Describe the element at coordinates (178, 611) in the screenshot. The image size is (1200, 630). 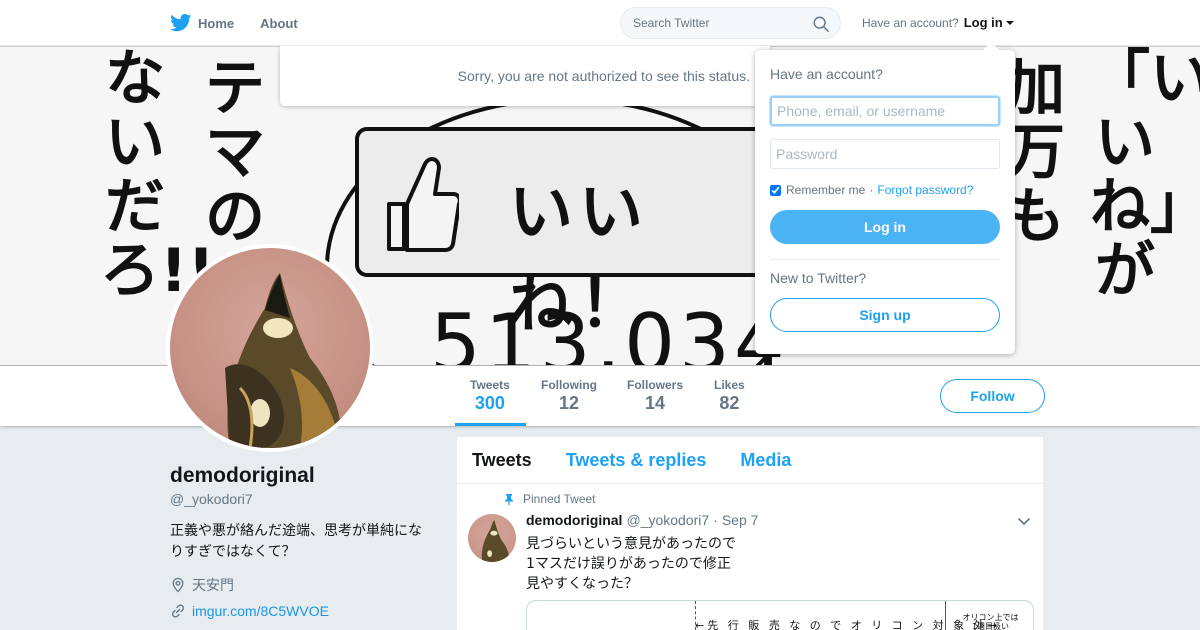
I see `link-icon` at that location.